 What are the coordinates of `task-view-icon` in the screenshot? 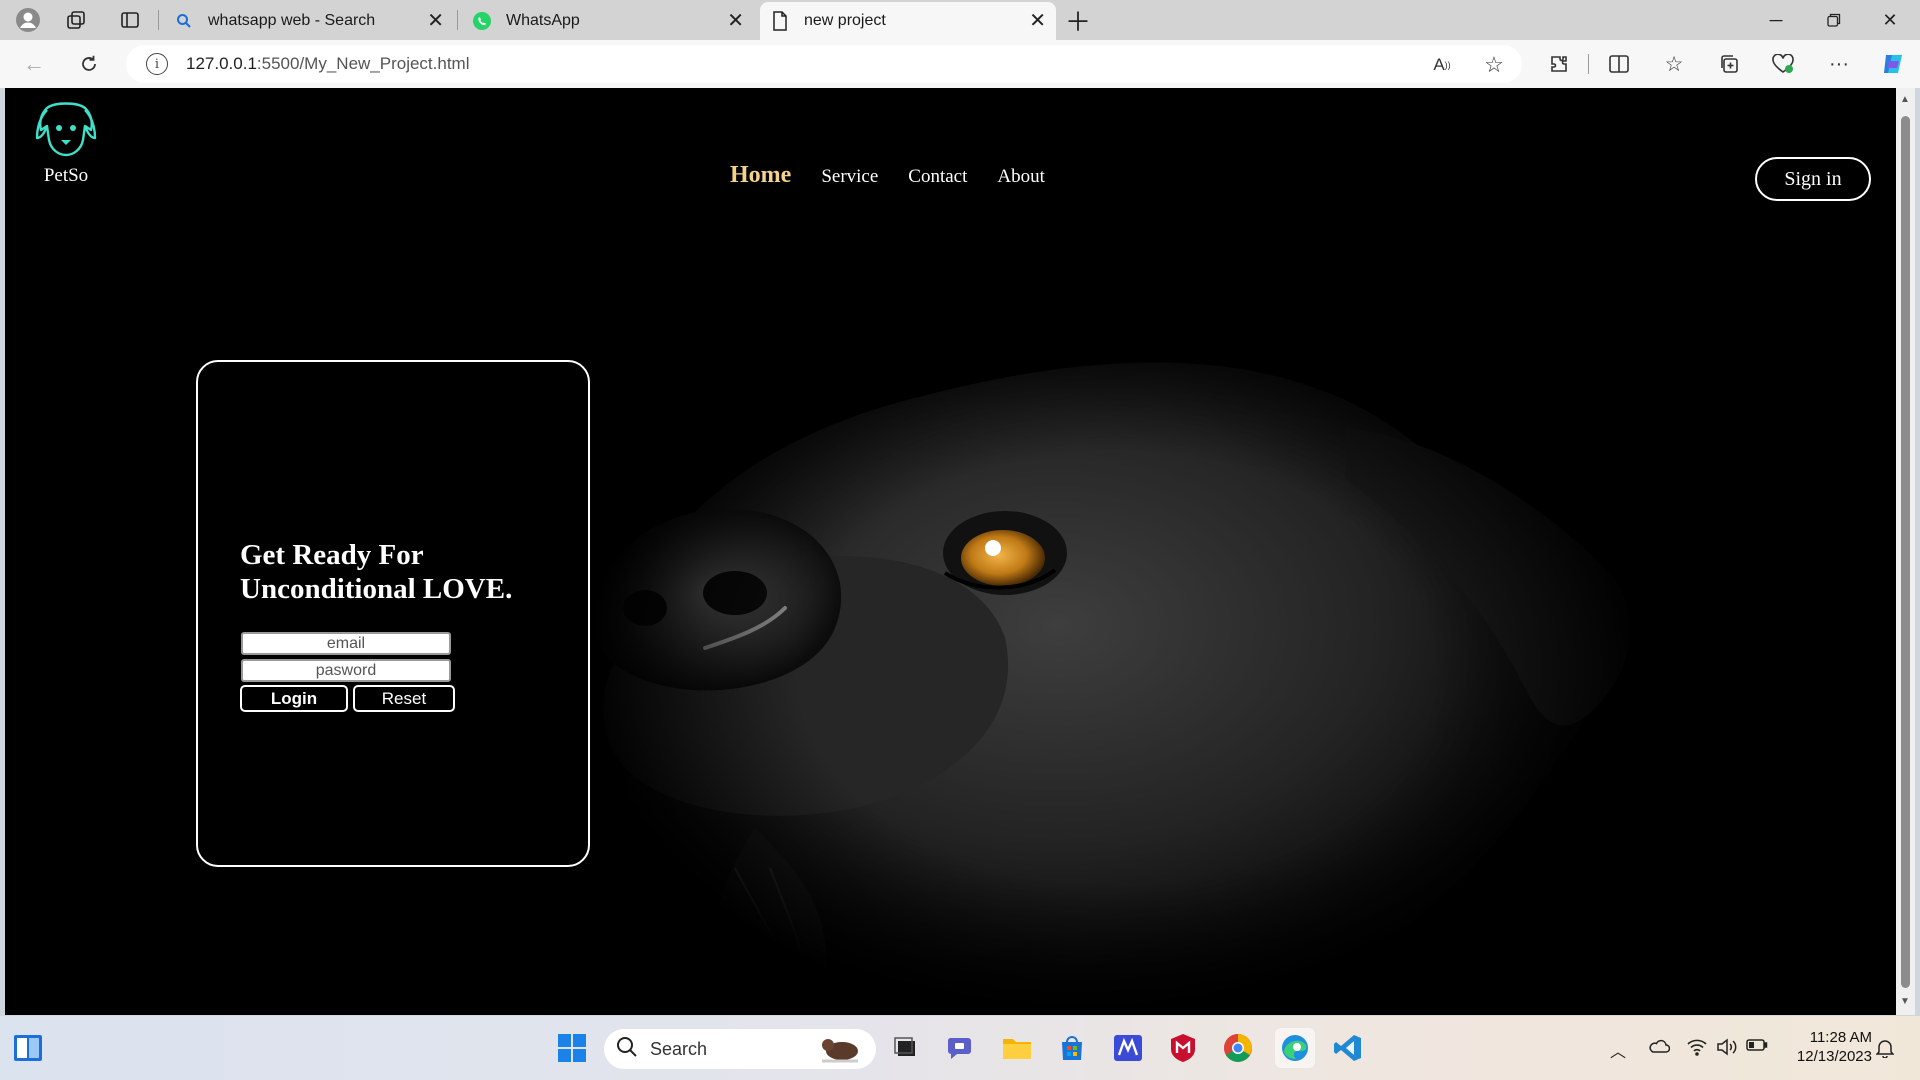 It's located at (906, 1048).